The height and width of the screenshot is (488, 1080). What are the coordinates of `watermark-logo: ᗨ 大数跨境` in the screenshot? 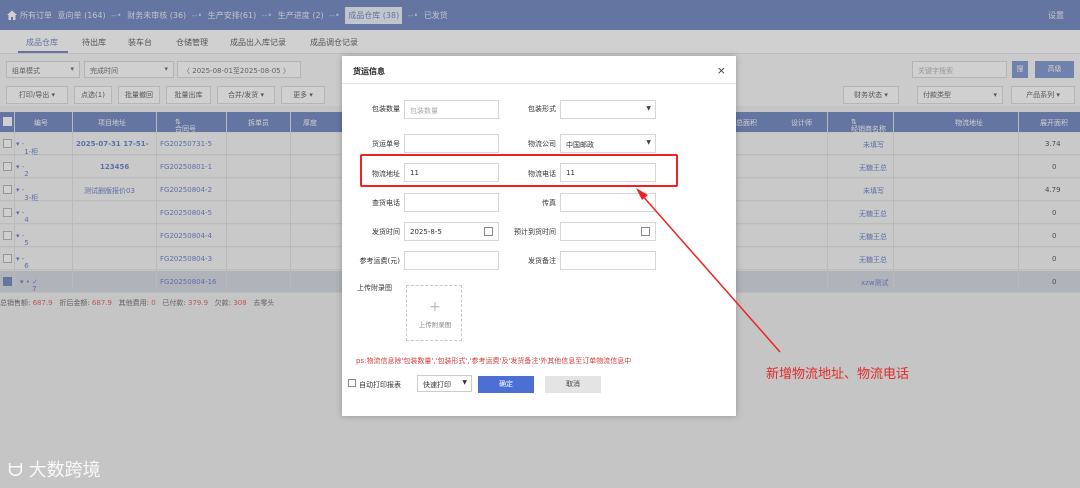 It's located at (54, 469).